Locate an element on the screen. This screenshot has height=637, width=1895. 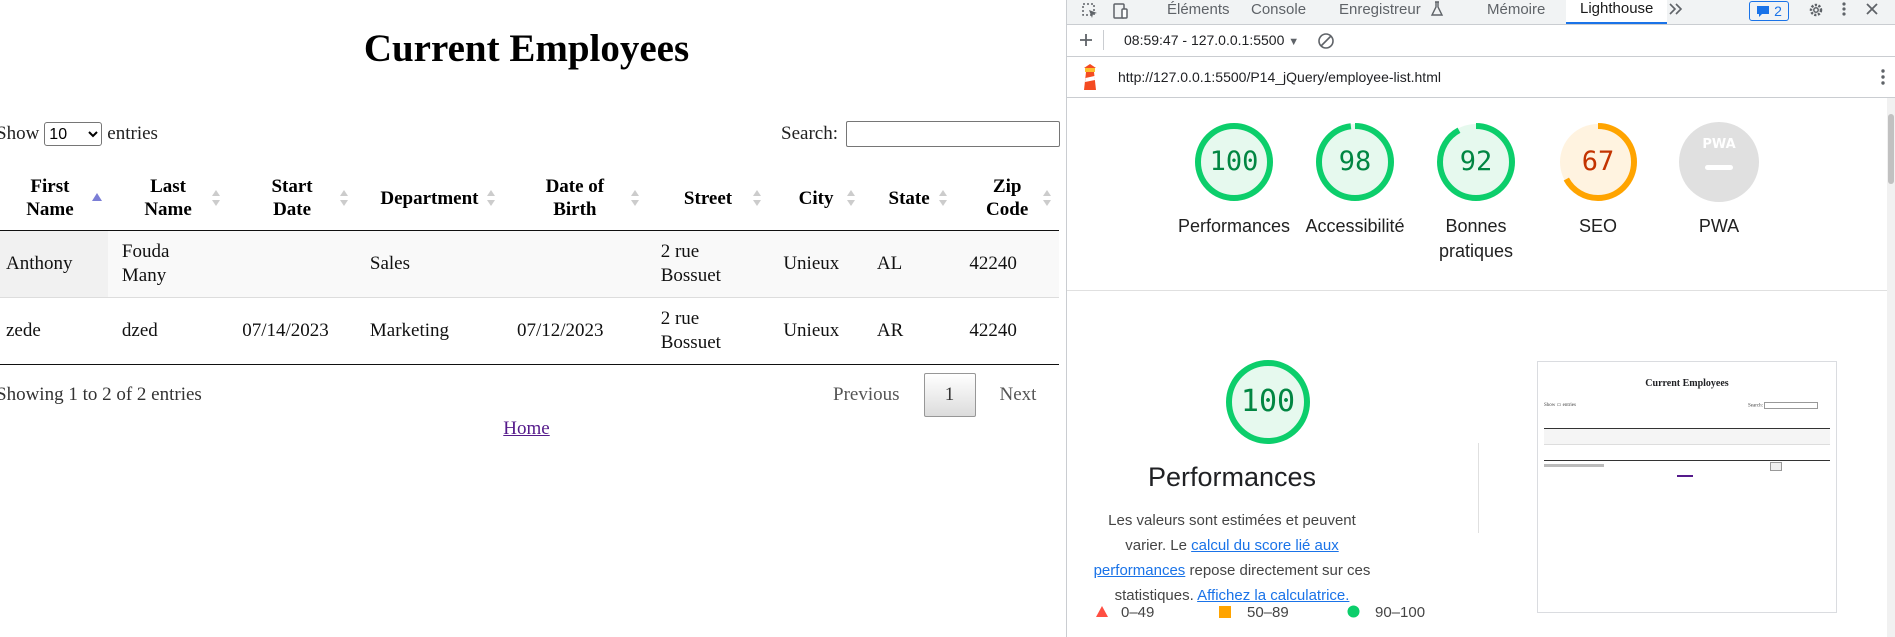
inspect-element-icon is located at coordinates (1090, 13).